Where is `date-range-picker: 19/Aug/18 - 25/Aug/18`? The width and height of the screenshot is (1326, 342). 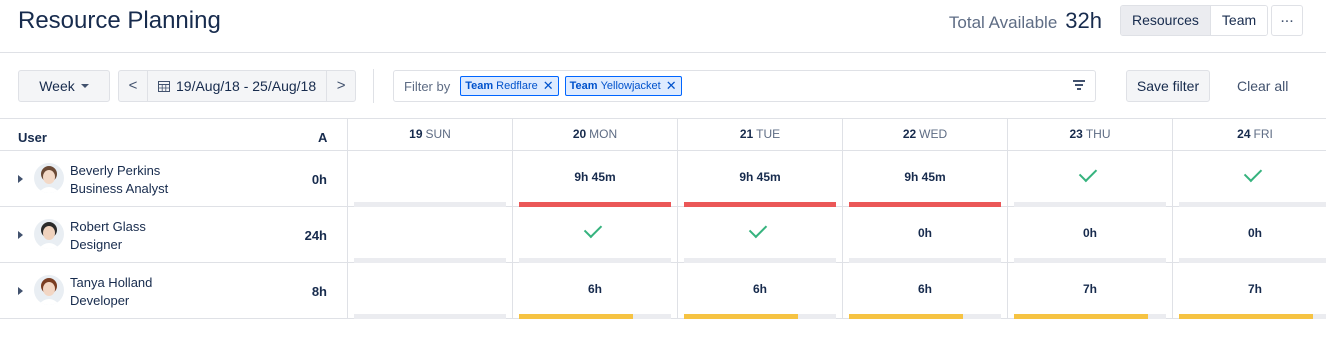
date-range-picker: 19/Aug/18 - 25/Aug/18 is located at coordinates (237, 86).